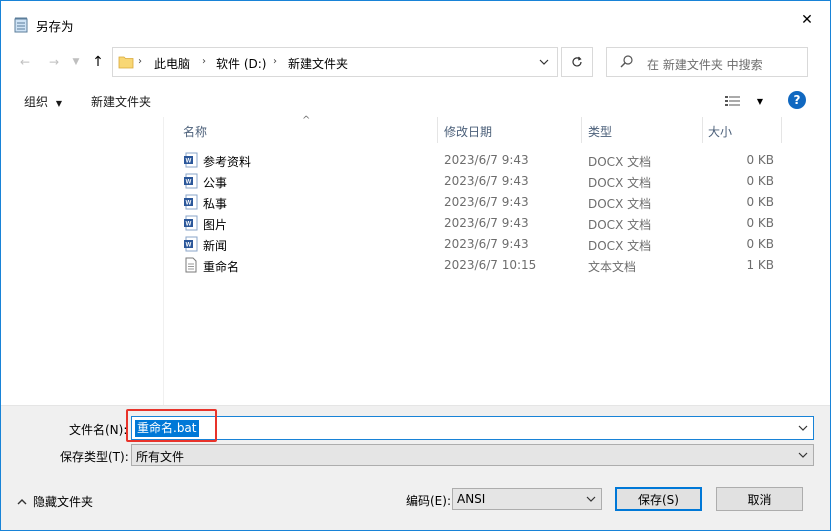  I want to click on arrow-right-icon: →, so click(54, 62).